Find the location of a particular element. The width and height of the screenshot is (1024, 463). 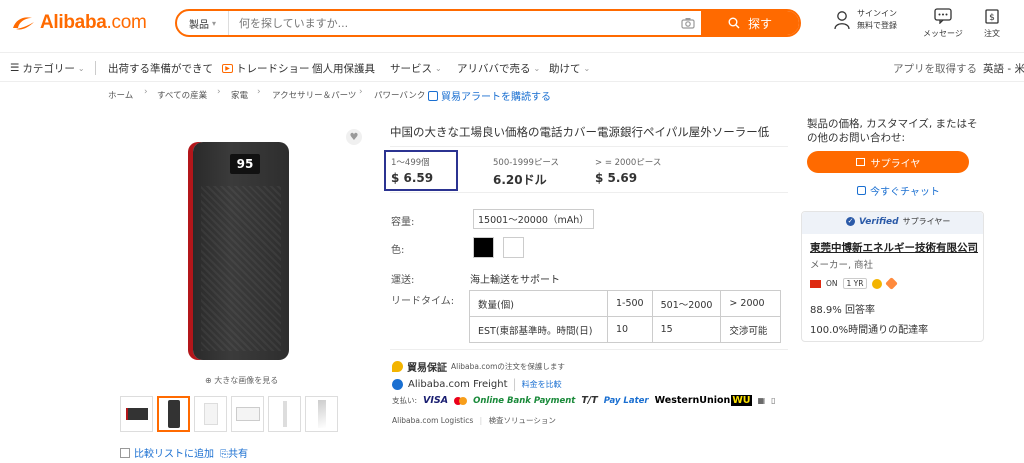

menu-icon: ☰ is located at coordinates (15, 68).